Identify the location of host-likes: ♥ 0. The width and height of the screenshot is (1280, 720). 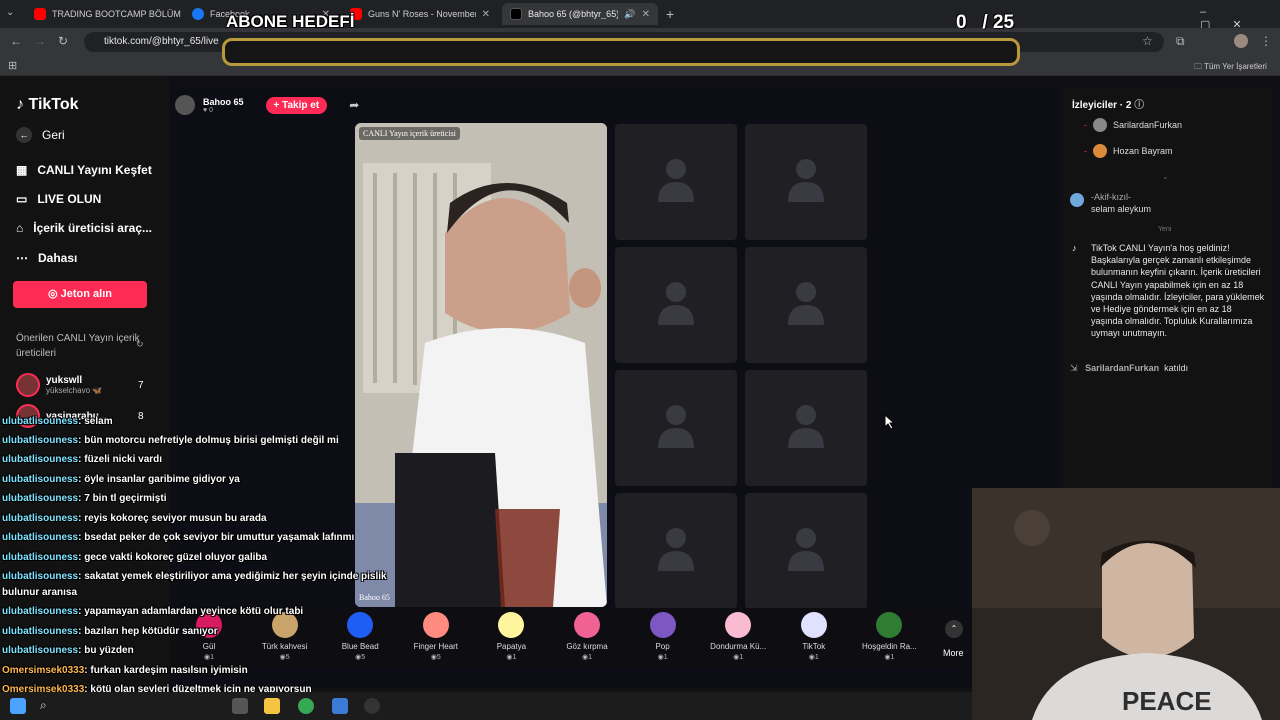
(208, 110).